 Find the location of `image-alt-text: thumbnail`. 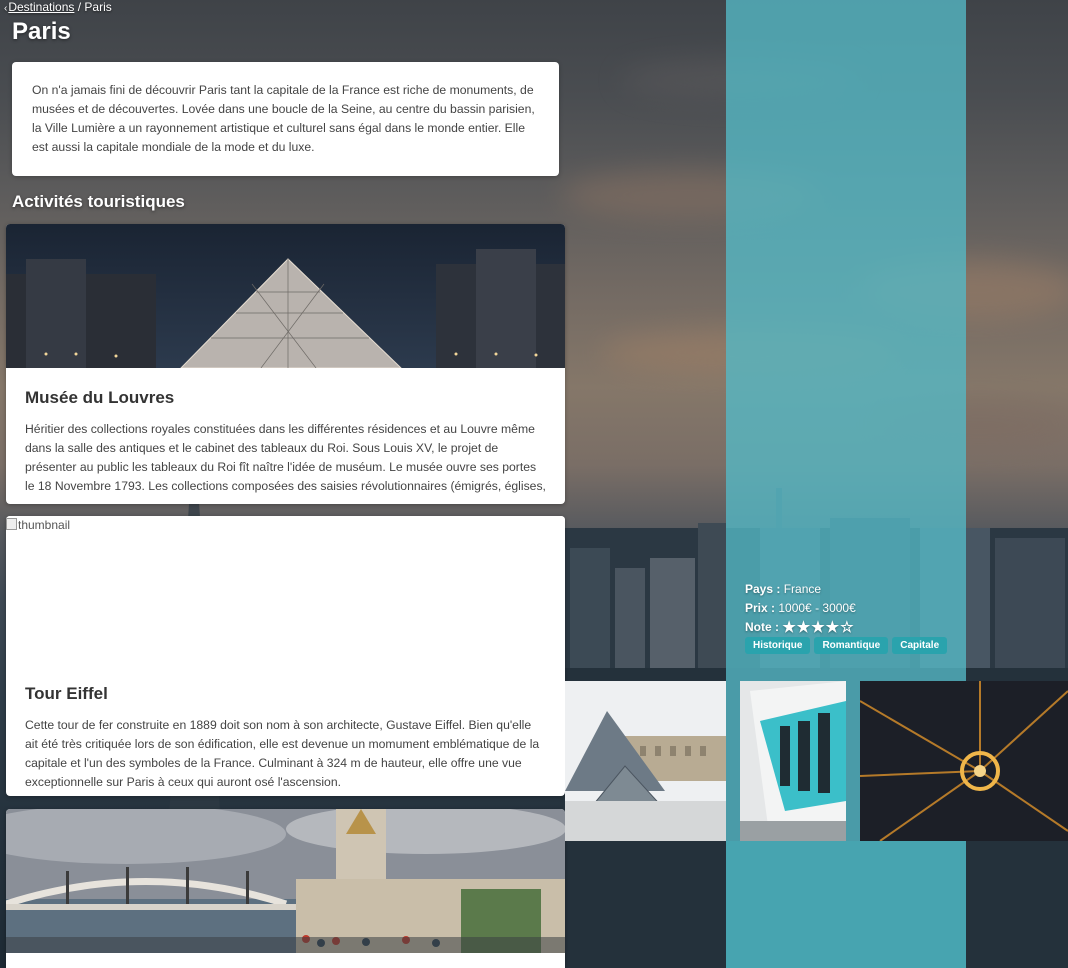

image-alt-text: thumbnail is located at coordinates (44, 525).